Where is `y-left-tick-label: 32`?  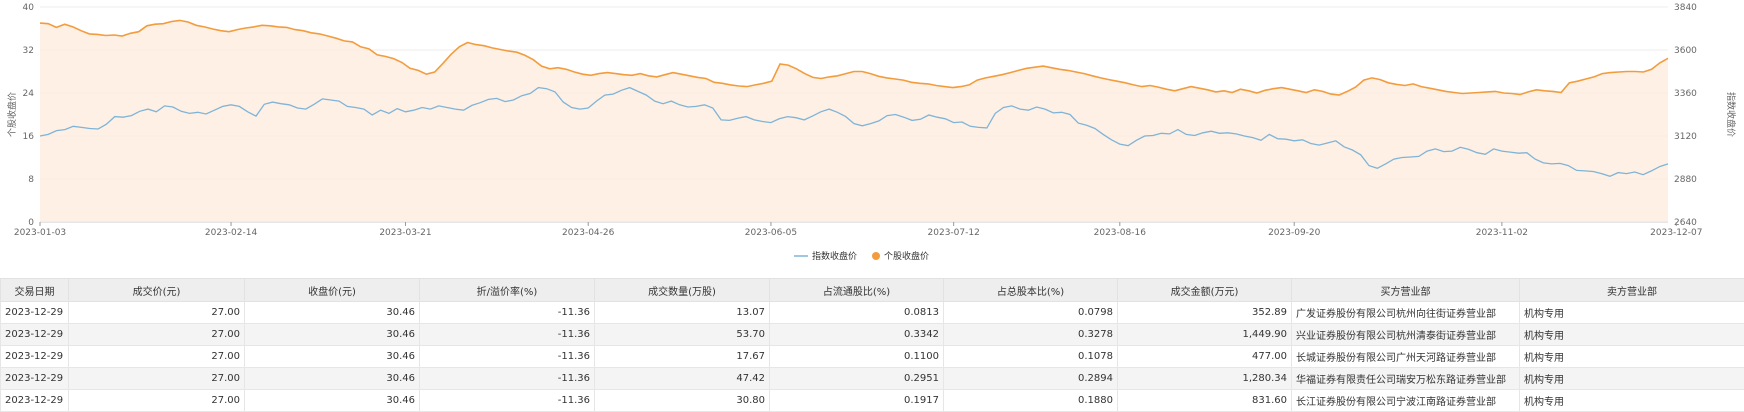 y-left-tick-label: 32 is located at coordinates (28, 51).